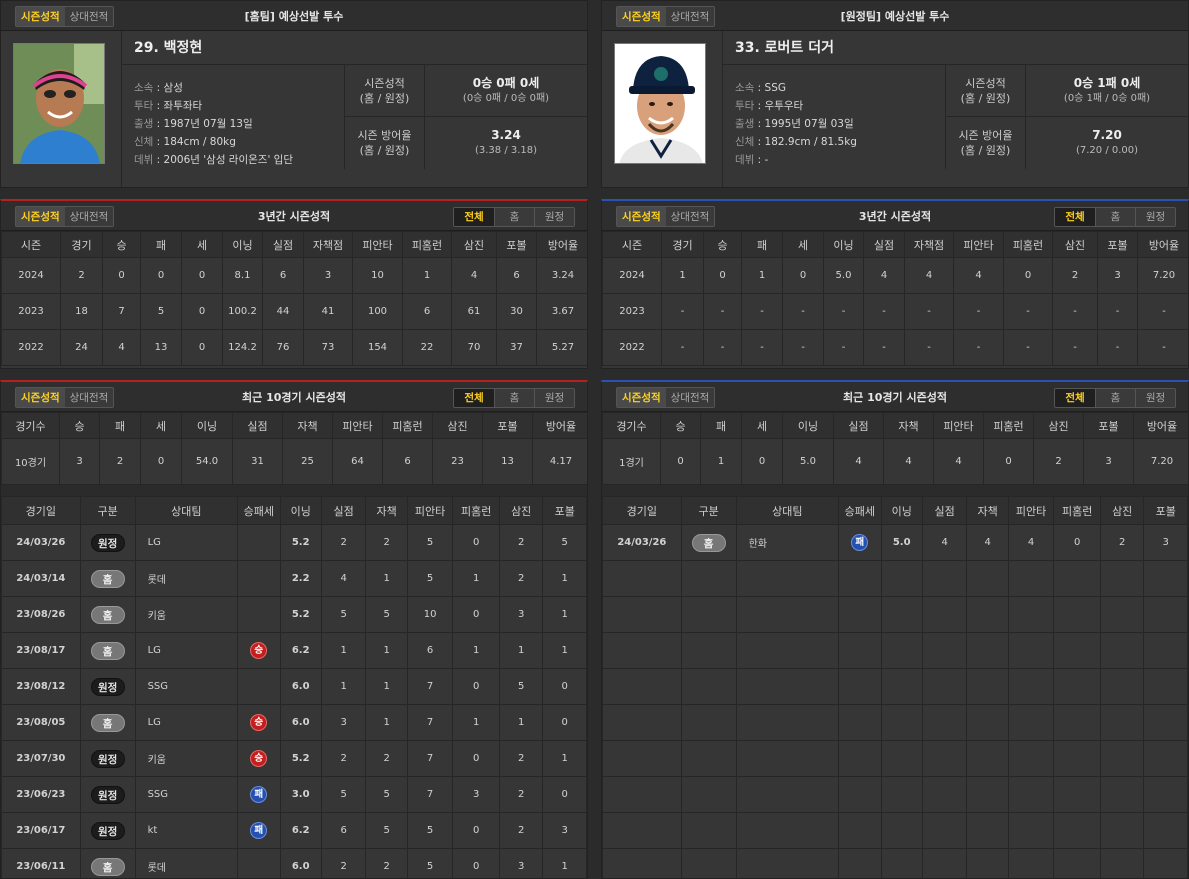  I want to click on game-log-row: 23/08/17 홈 LG 승 6.2 1 1 6 1 1 1, so click(294, 650).